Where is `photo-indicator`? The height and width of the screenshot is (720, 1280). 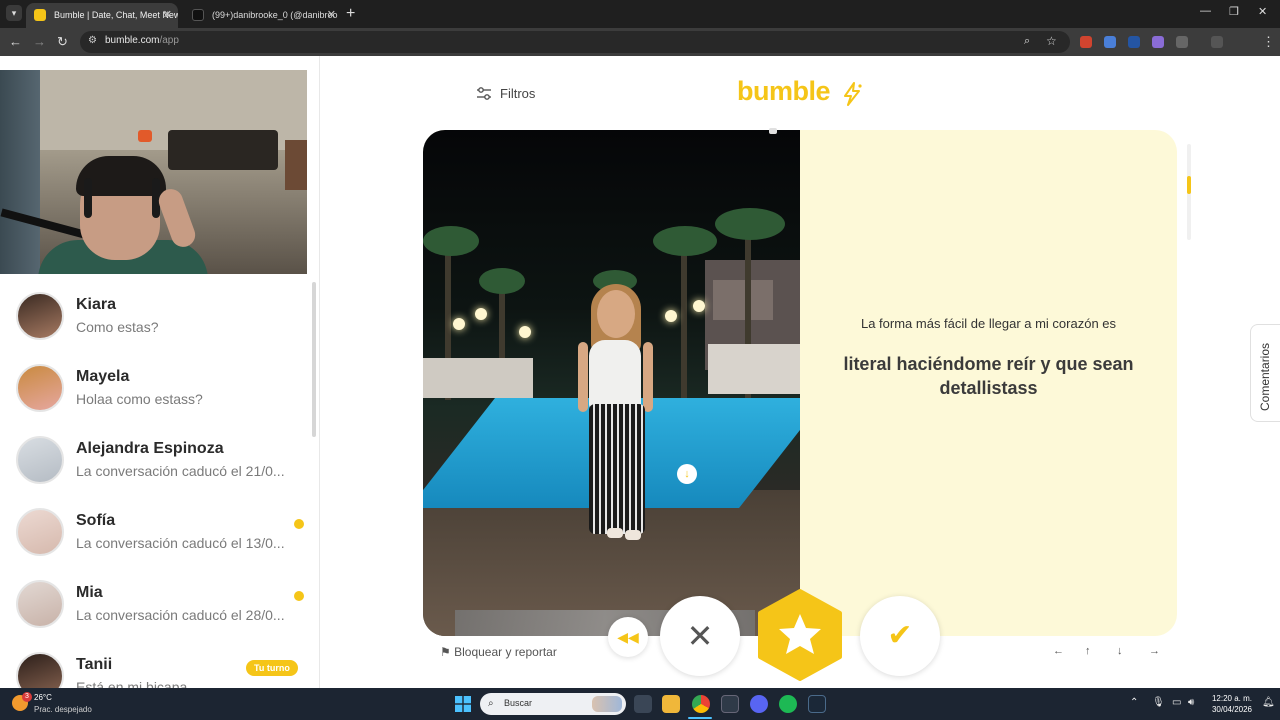
photo-indicator is located at coordinates (773, 131).